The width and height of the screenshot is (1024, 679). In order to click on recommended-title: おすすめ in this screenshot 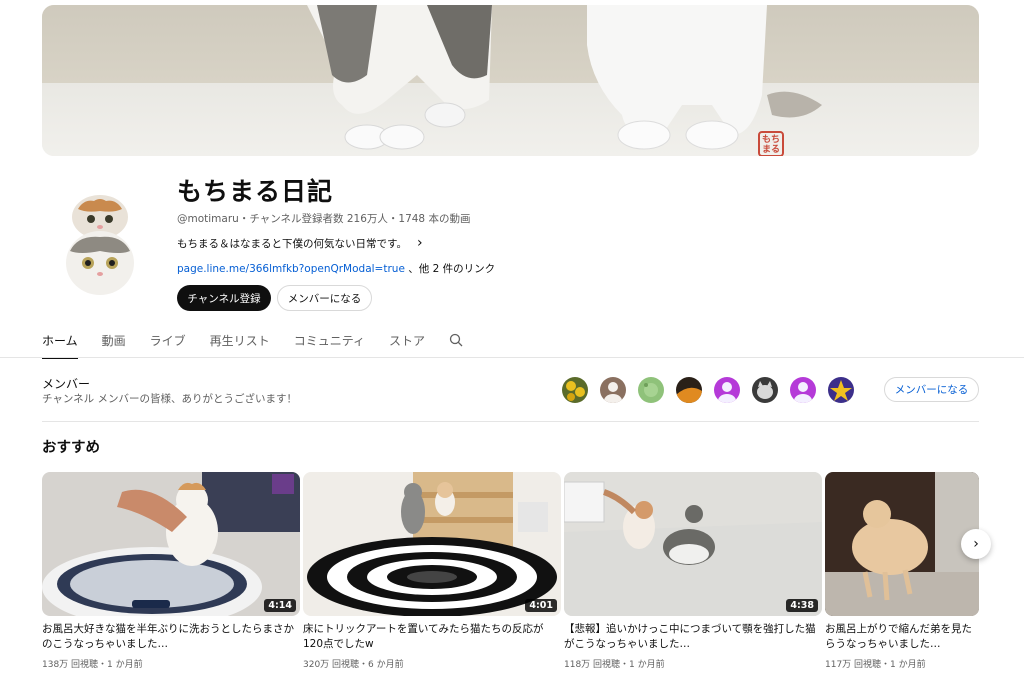, I will do `click(71, 448)`.